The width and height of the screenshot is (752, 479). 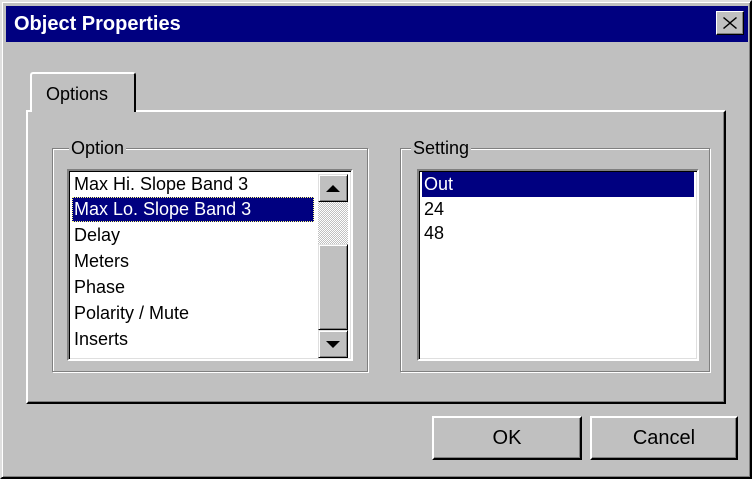 I want to click on tab-options: Options, so click(x=83, y=92).